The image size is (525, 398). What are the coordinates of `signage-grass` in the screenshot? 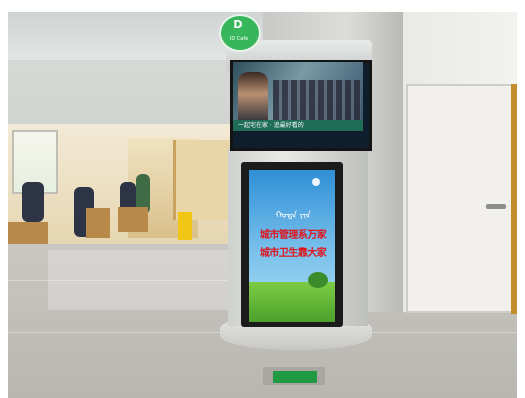 It's located at (292, 302).